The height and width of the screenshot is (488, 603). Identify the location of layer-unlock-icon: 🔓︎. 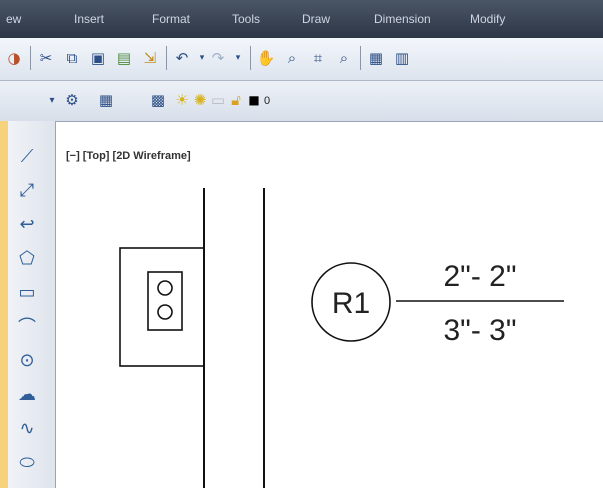
(236, 100).